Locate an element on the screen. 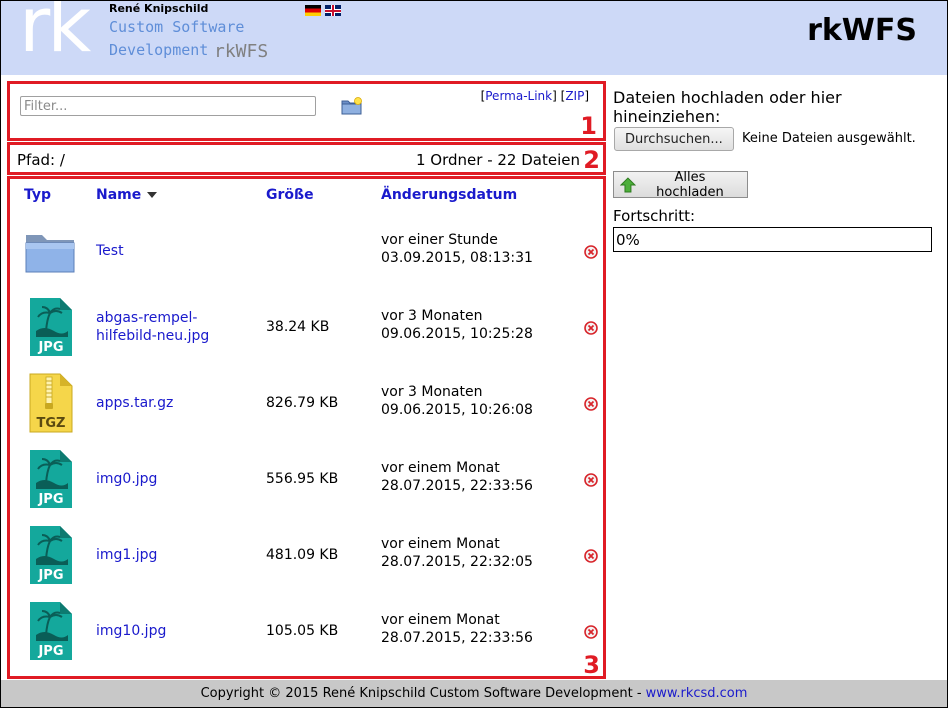  file-size: 556.95 KB is located at coordinates (302, 479).